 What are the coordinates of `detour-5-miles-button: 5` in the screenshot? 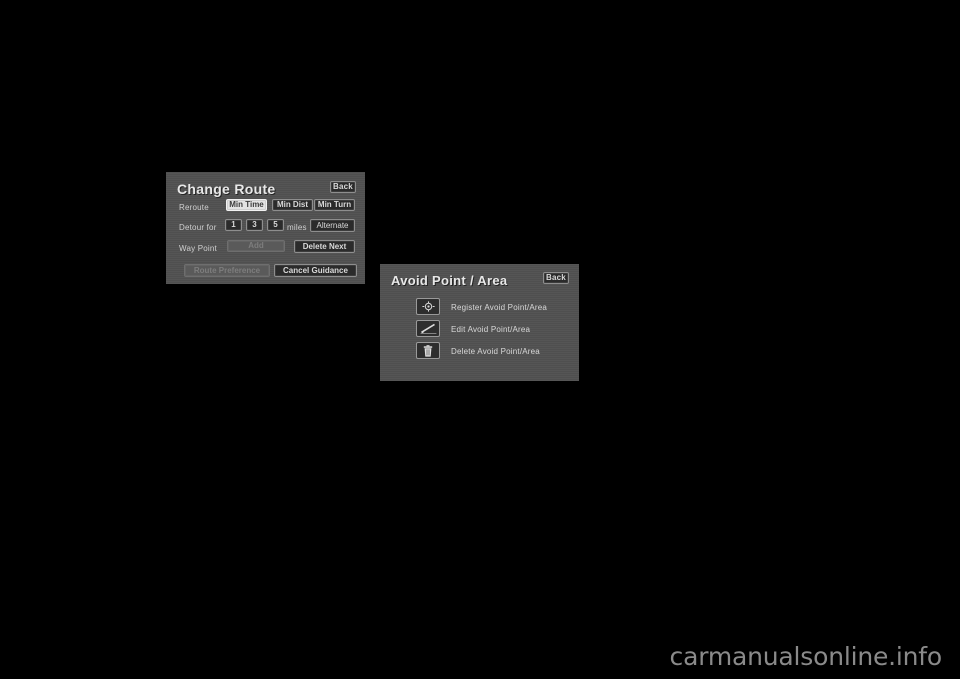 It's located at (275, 225).